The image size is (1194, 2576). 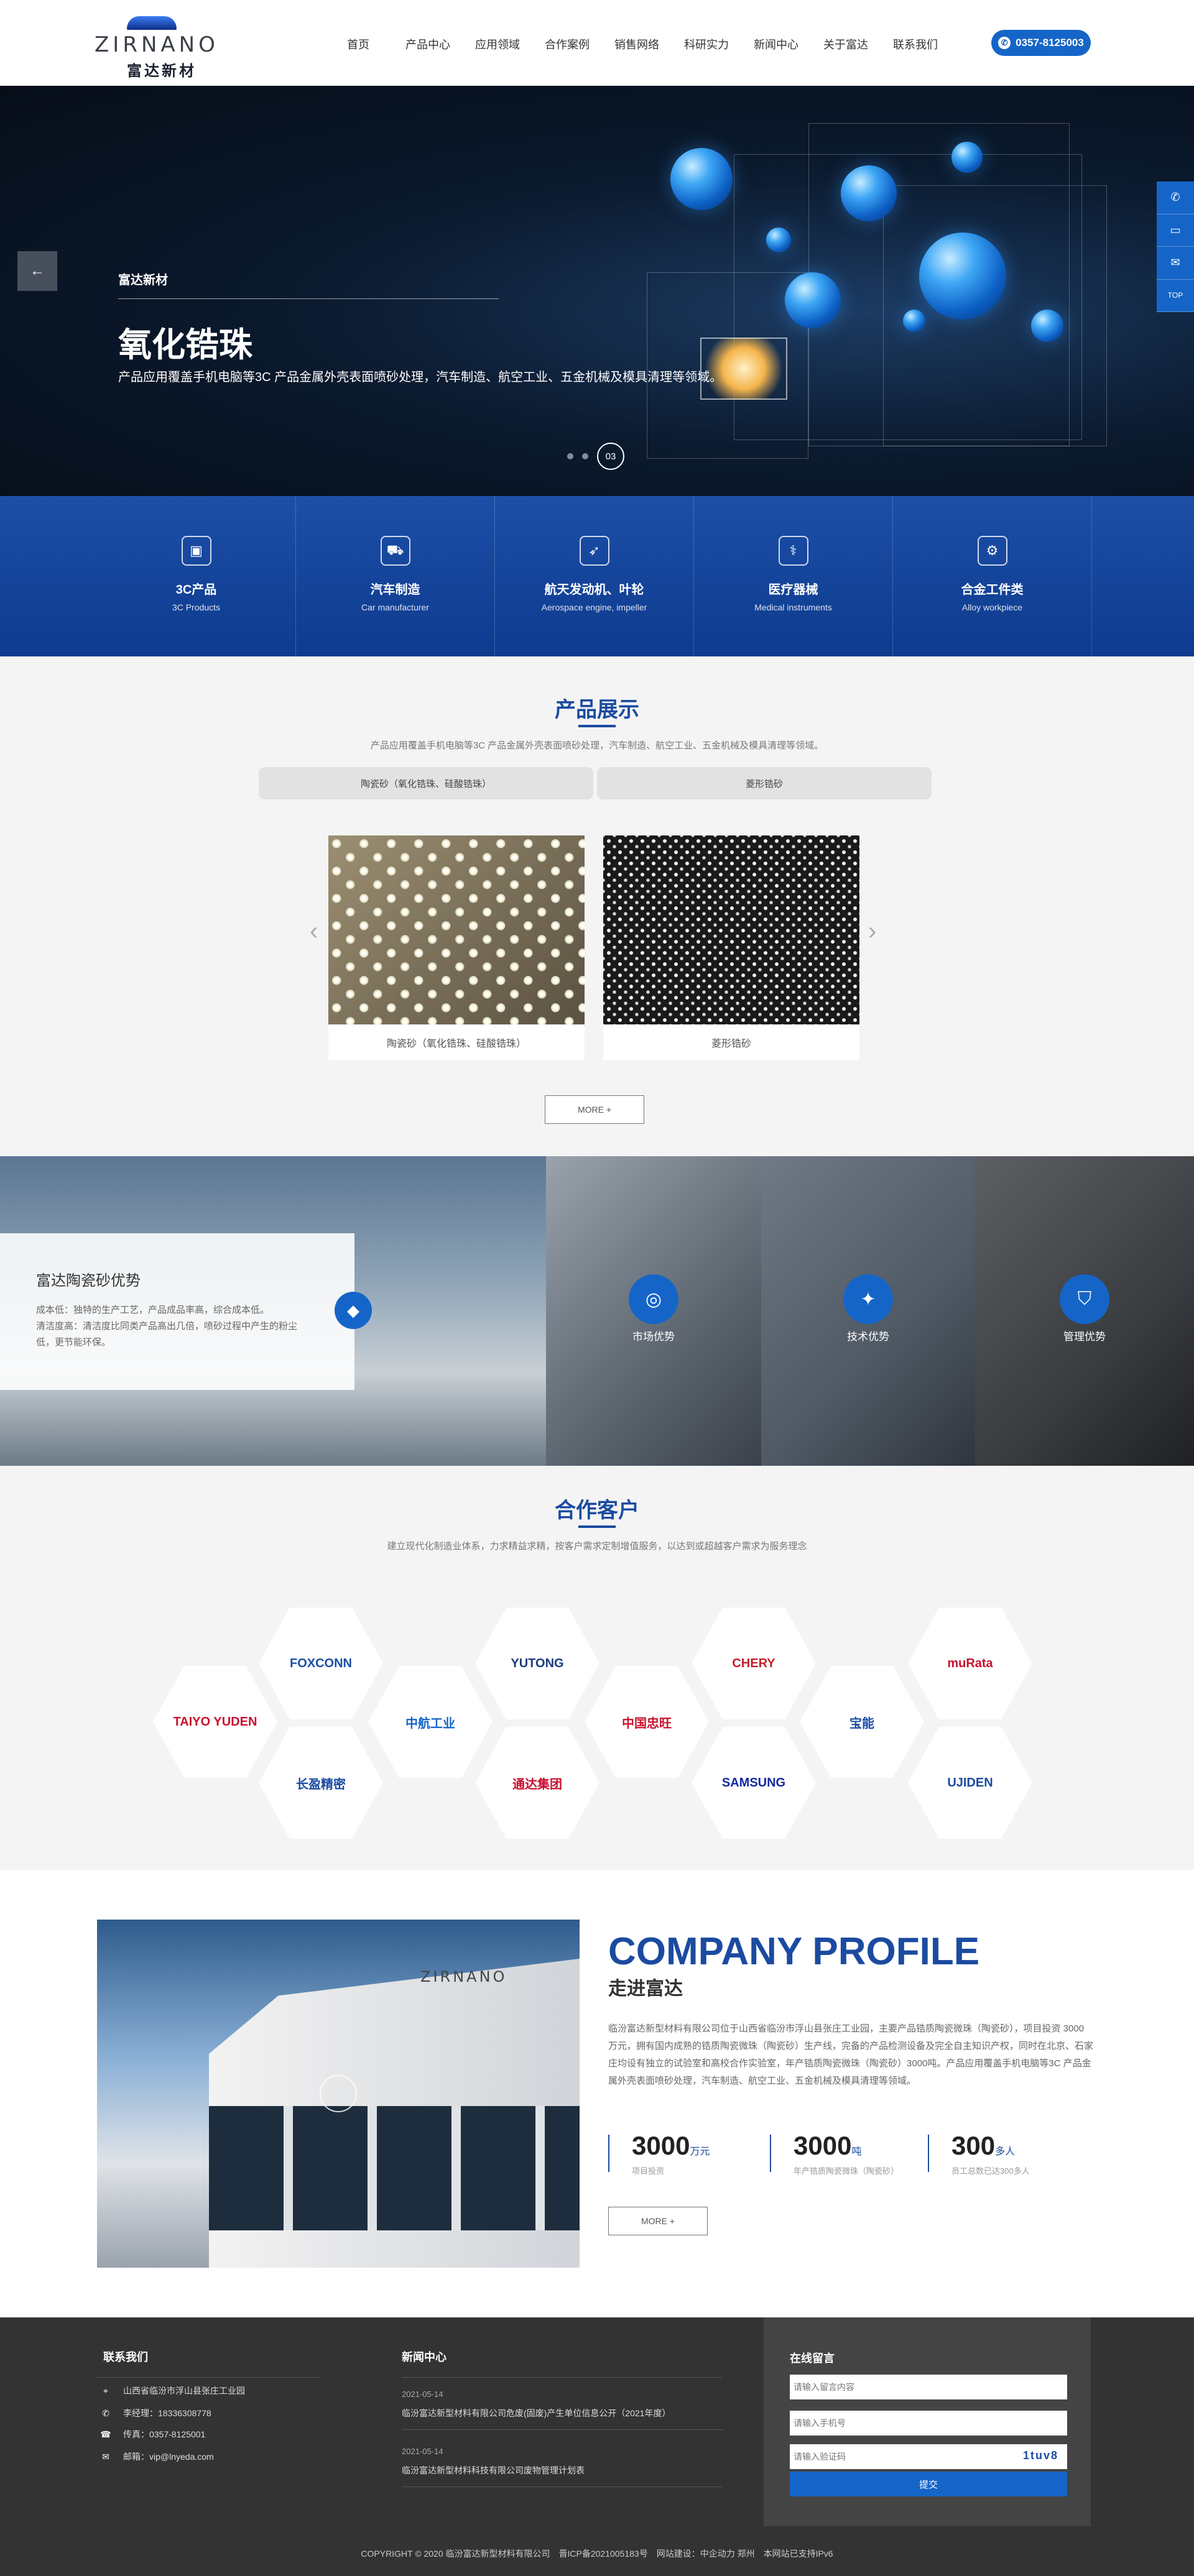 What do you see at coordinates (164, 2434) in the screenshot?
I see `contact-text: 传真：0357-8125001` at bounding box center [164, 2434].